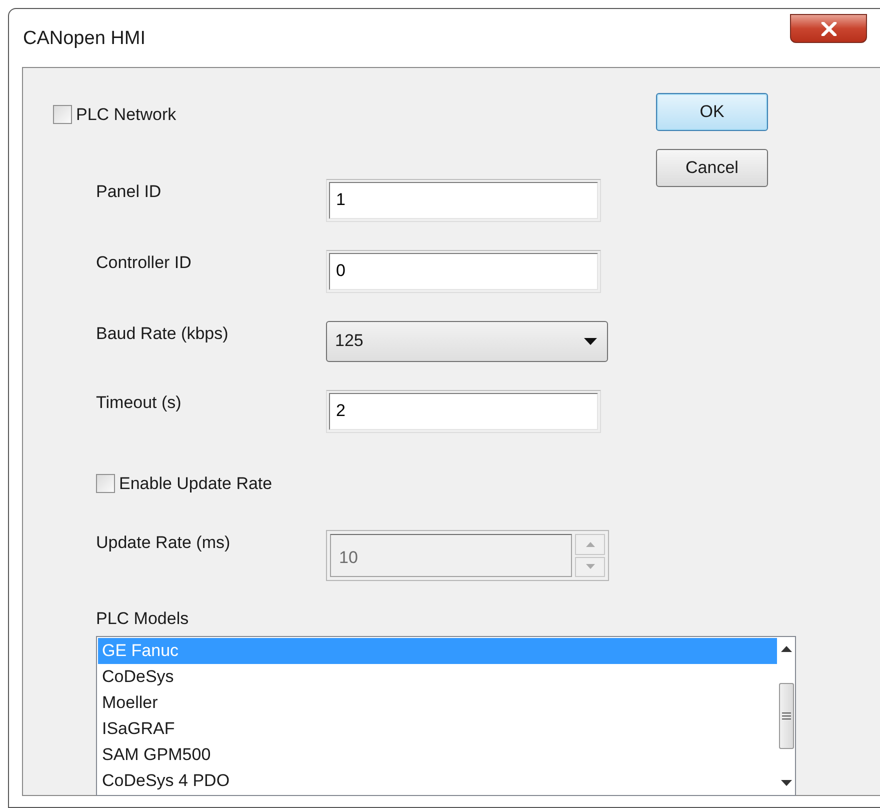 The width and height of the screenshot is (880, 808). What do you see at coordinates (437, 781) in the screenshot?
I see `list-item: CoDeSys 4 PDO` at bounding box center [437, 781].